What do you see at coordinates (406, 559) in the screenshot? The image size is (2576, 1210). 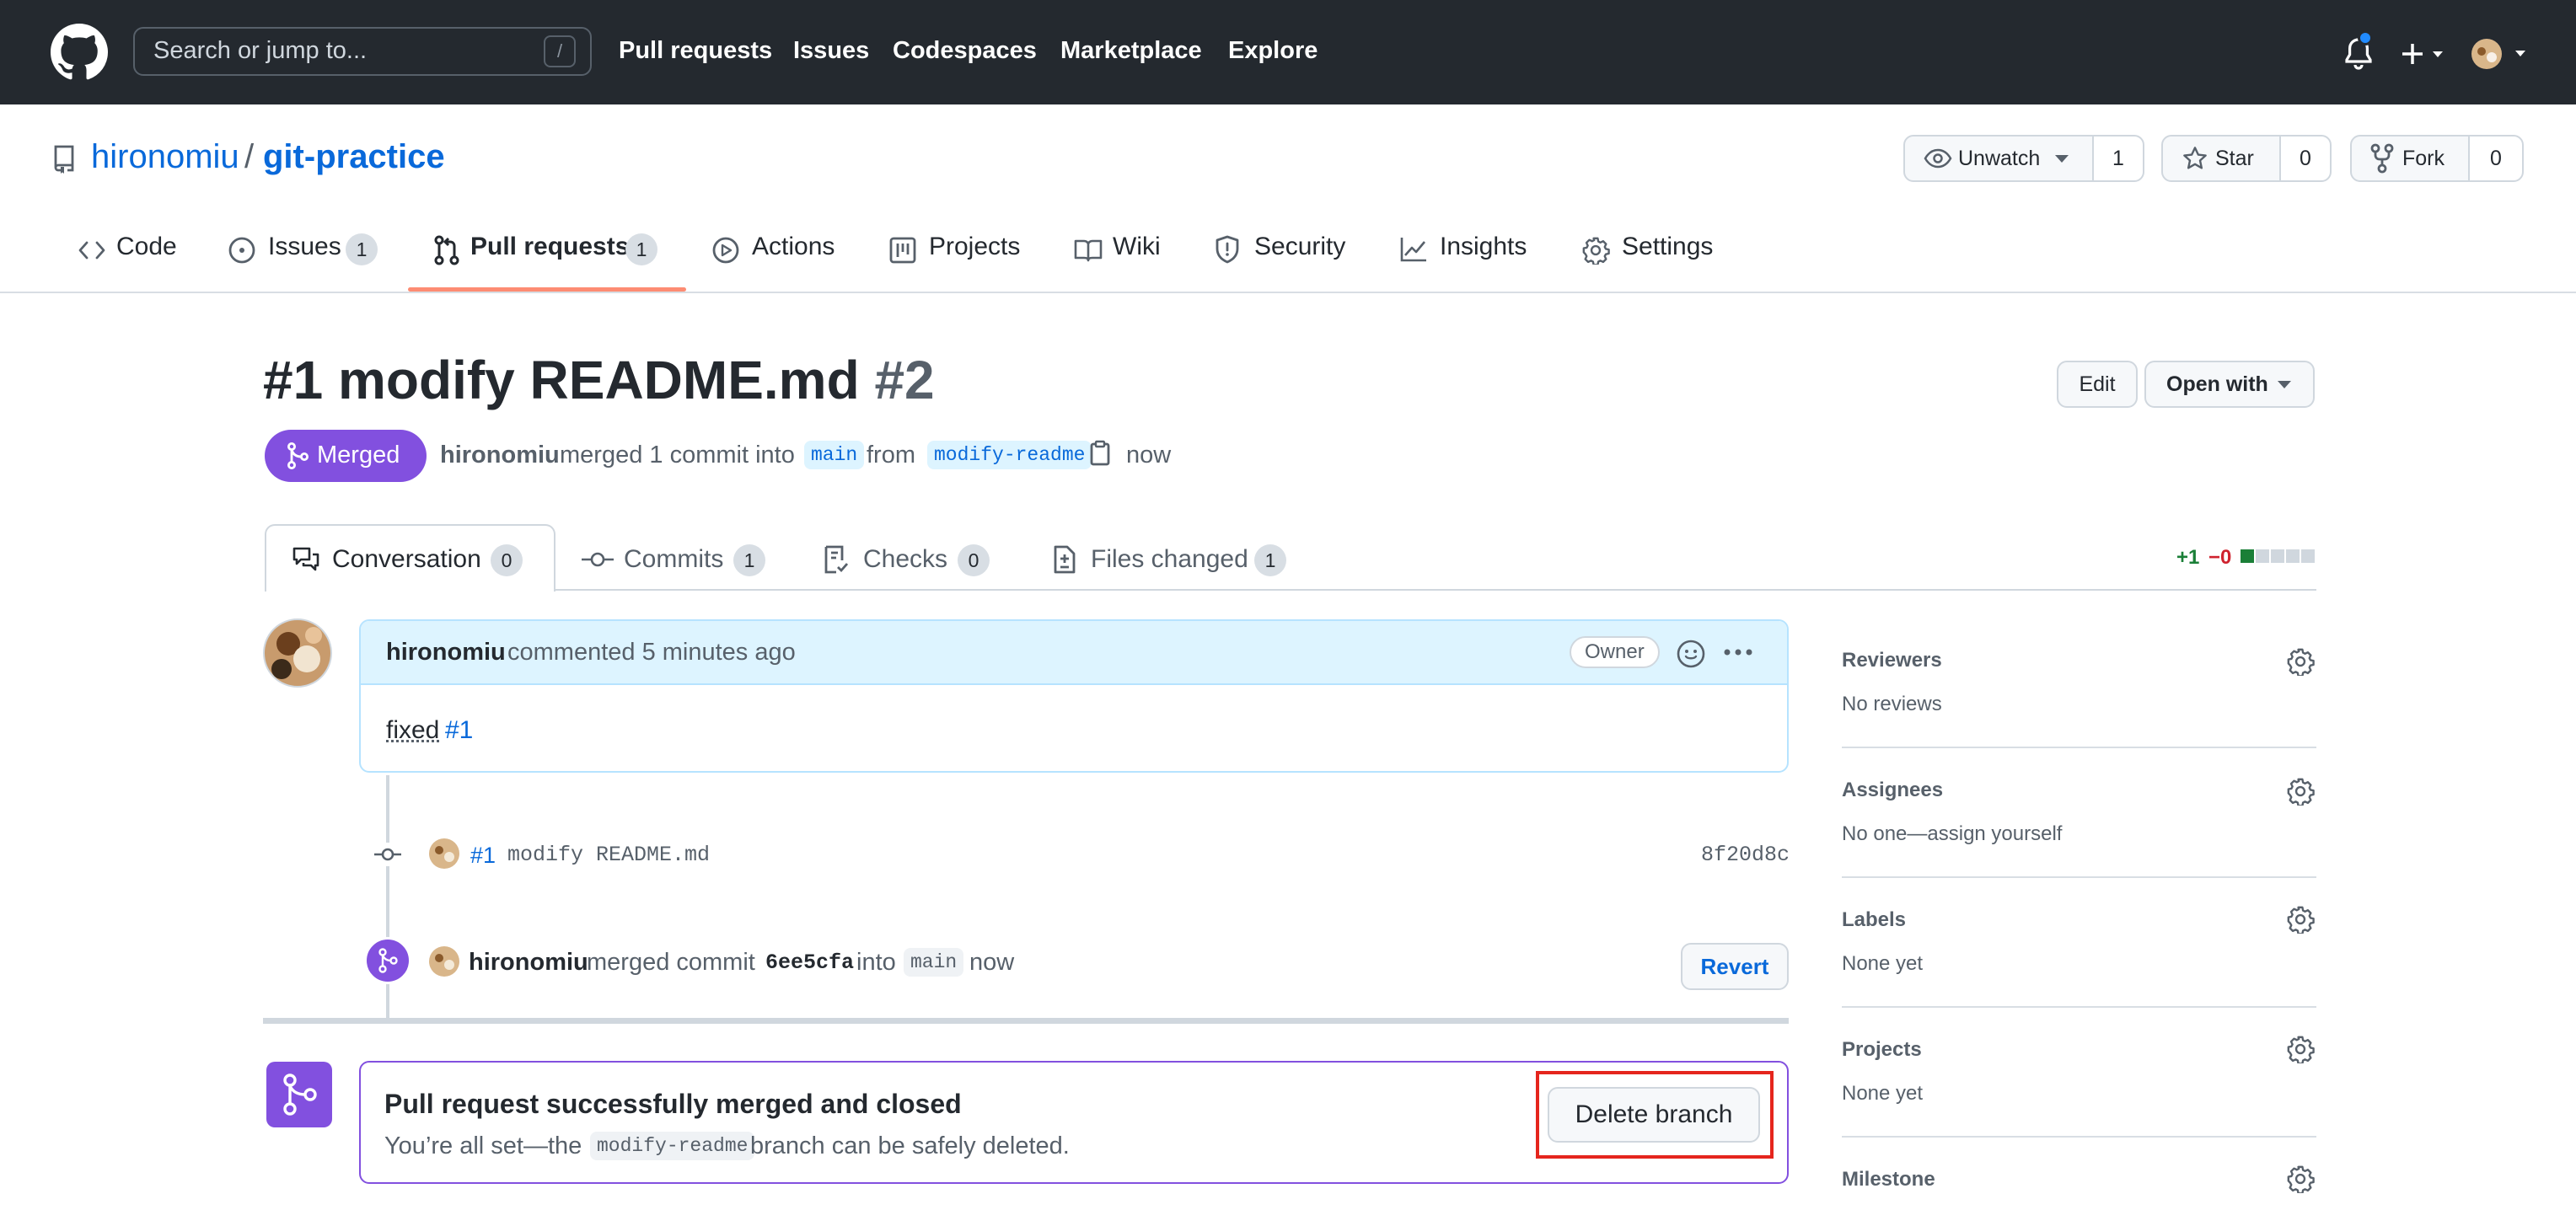 I see `tab-conversation-label: Conversation` at bounding box center [406, 559].